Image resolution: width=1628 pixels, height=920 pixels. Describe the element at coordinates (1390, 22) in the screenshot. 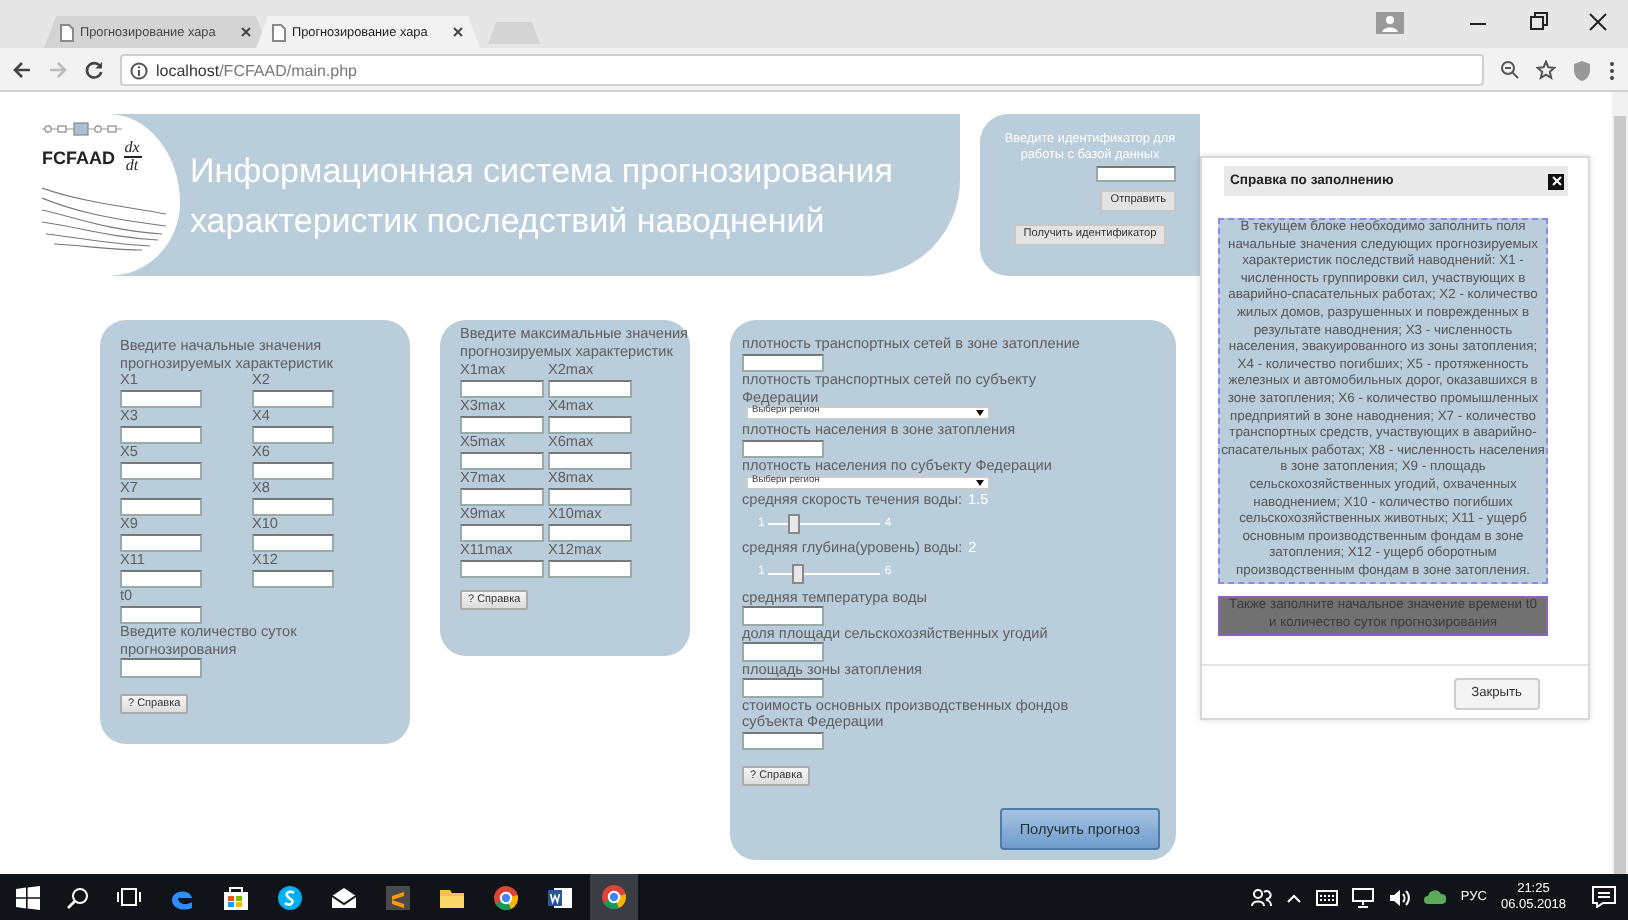

I see `profile-icon` at that location.